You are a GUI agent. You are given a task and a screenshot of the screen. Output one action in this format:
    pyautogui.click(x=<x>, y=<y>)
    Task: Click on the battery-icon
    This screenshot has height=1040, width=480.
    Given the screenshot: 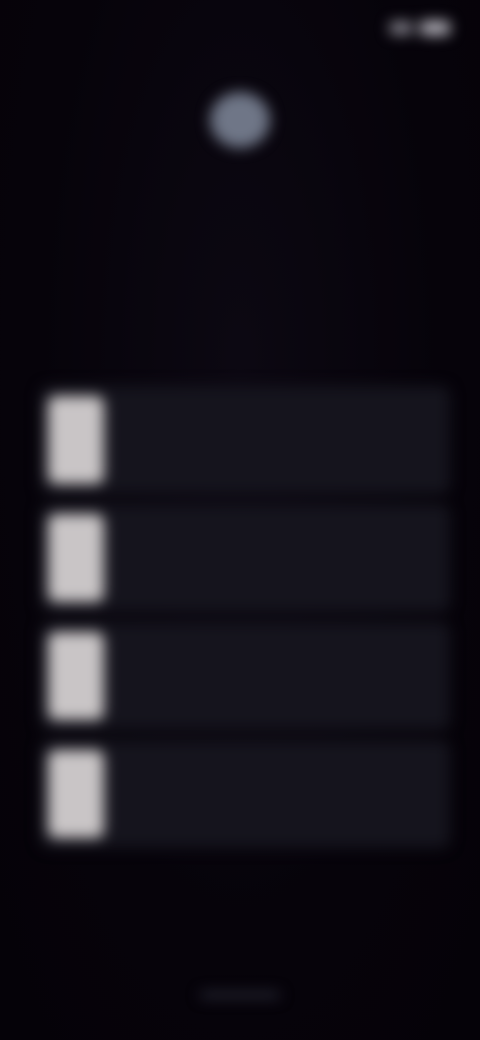 What is the action you would take?
    pyautogui.click(x=435, y=28)
    